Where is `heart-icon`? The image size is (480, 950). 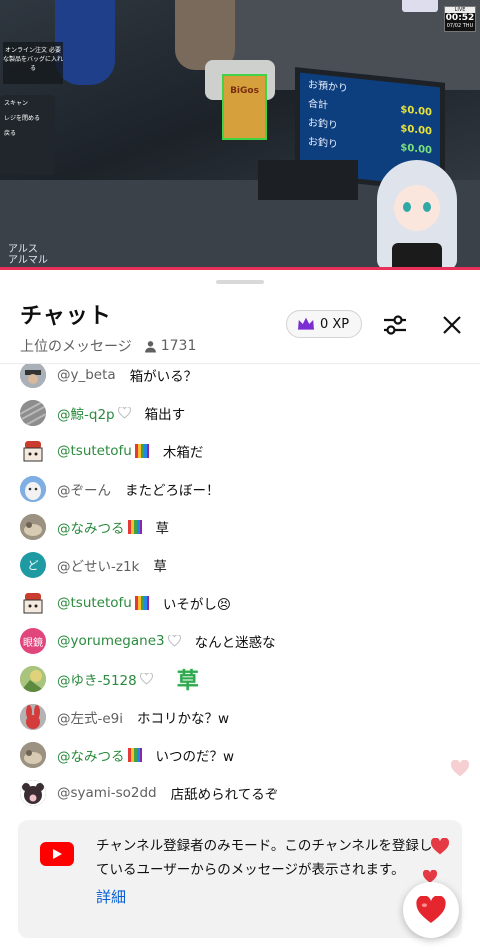
heart-icon is located at coordinates (431, 909).